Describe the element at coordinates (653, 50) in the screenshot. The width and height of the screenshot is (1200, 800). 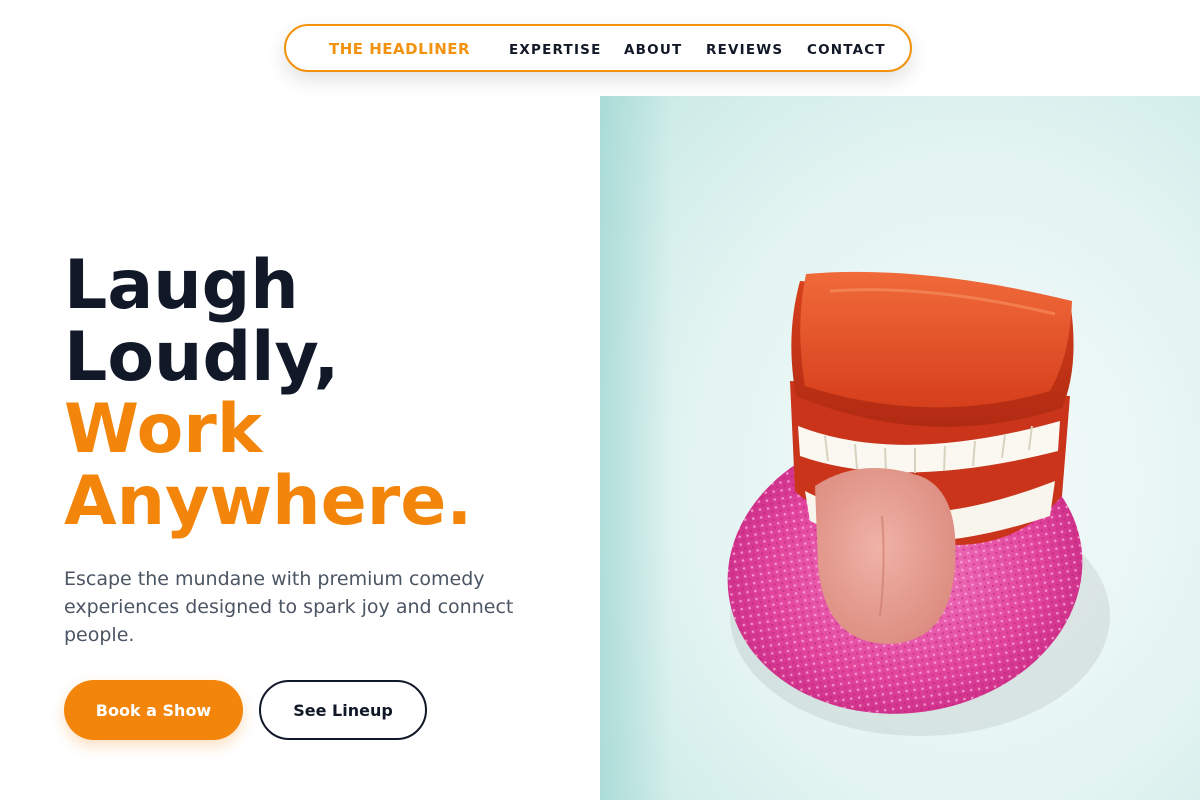
I see `nav-link-about: ABOUT` at that location.